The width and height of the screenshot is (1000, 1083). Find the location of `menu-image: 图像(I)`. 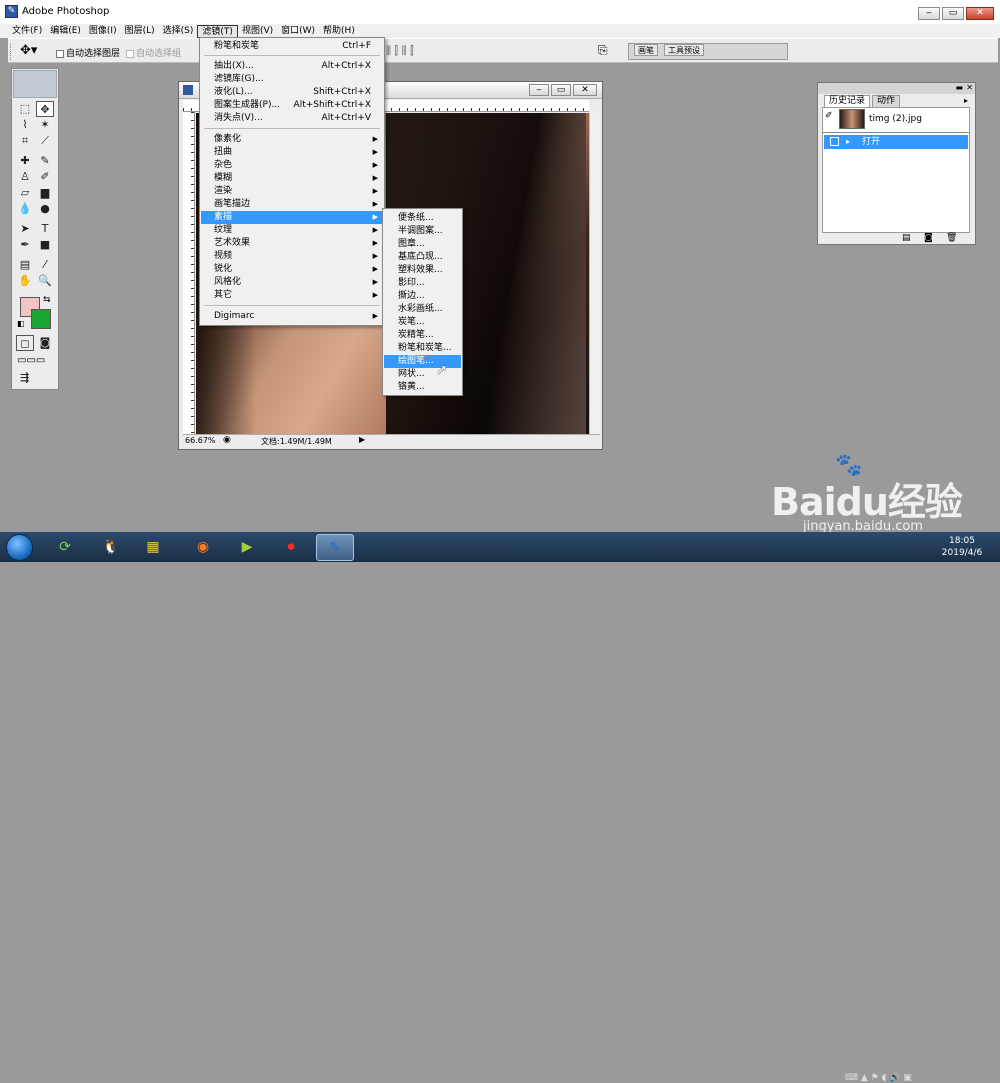

menu-image: 图像(I) is located at coordinates (103, 31).